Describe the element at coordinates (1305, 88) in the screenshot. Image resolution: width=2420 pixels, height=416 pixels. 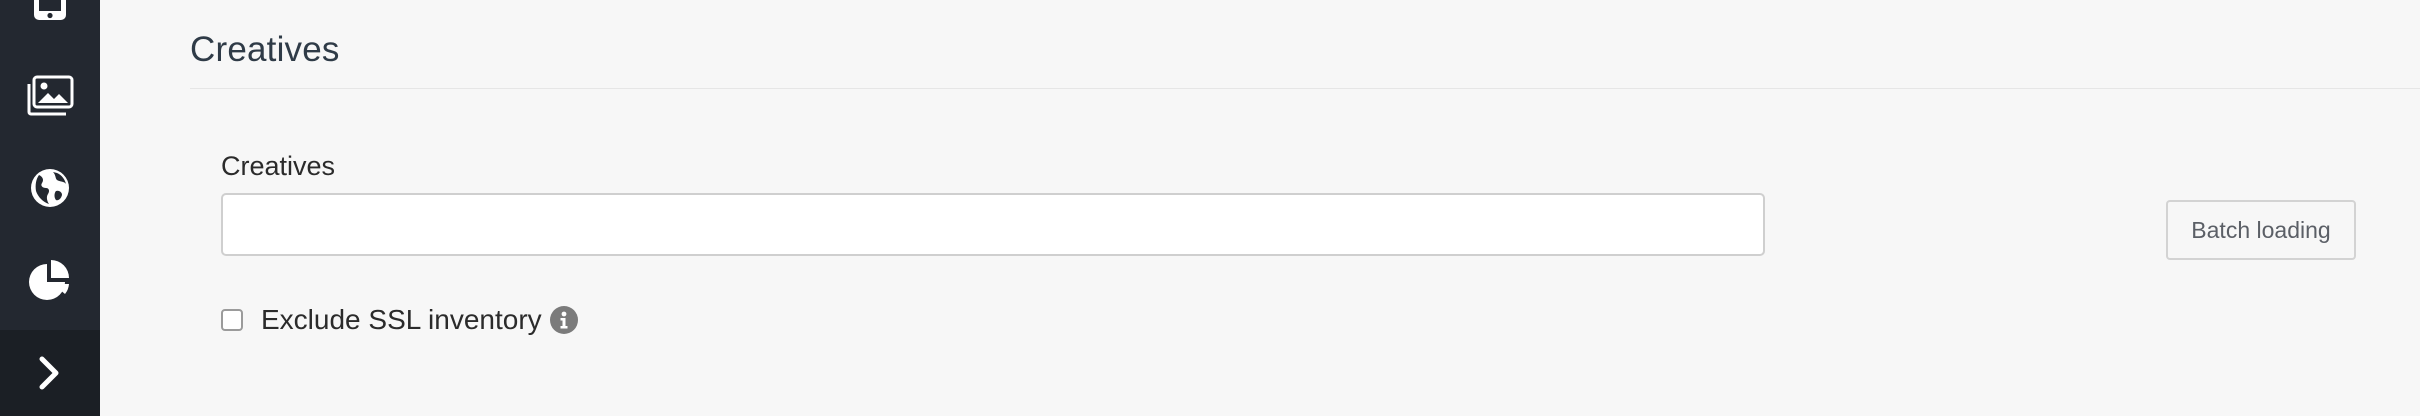
I see `title-divider` at that location.